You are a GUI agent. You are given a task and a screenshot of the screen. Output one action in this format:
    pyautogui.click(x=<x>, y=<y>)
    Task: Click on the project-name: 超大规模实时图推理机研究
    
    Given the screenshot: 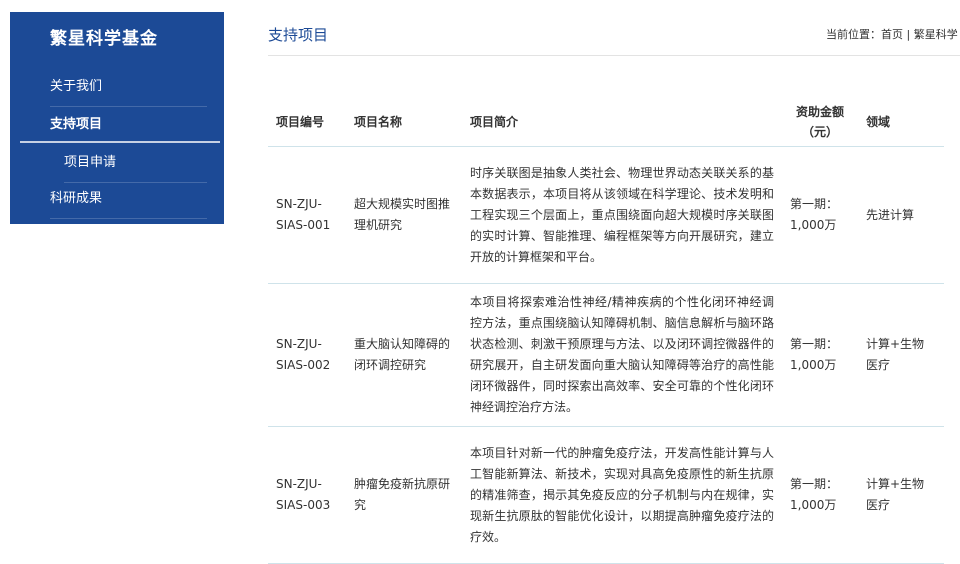 What is the action you would take?
    pyautogui.click(x=404, y=215)
    